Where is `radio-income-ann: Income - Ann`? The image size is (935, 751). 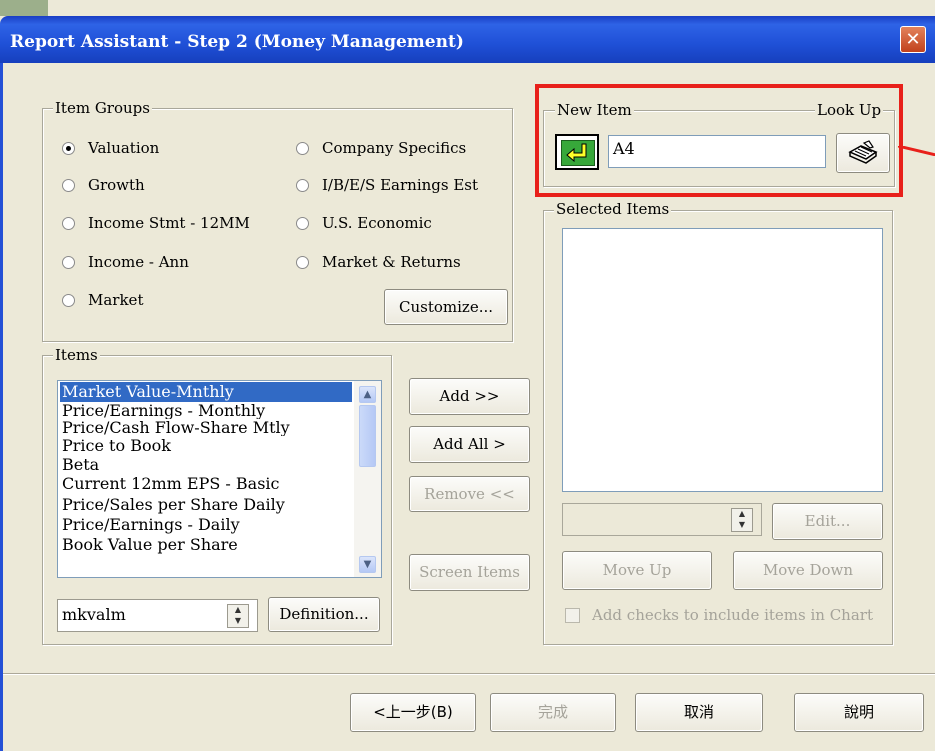
radio-income-ann: Income - Ann is located at coordinates (125, 262).